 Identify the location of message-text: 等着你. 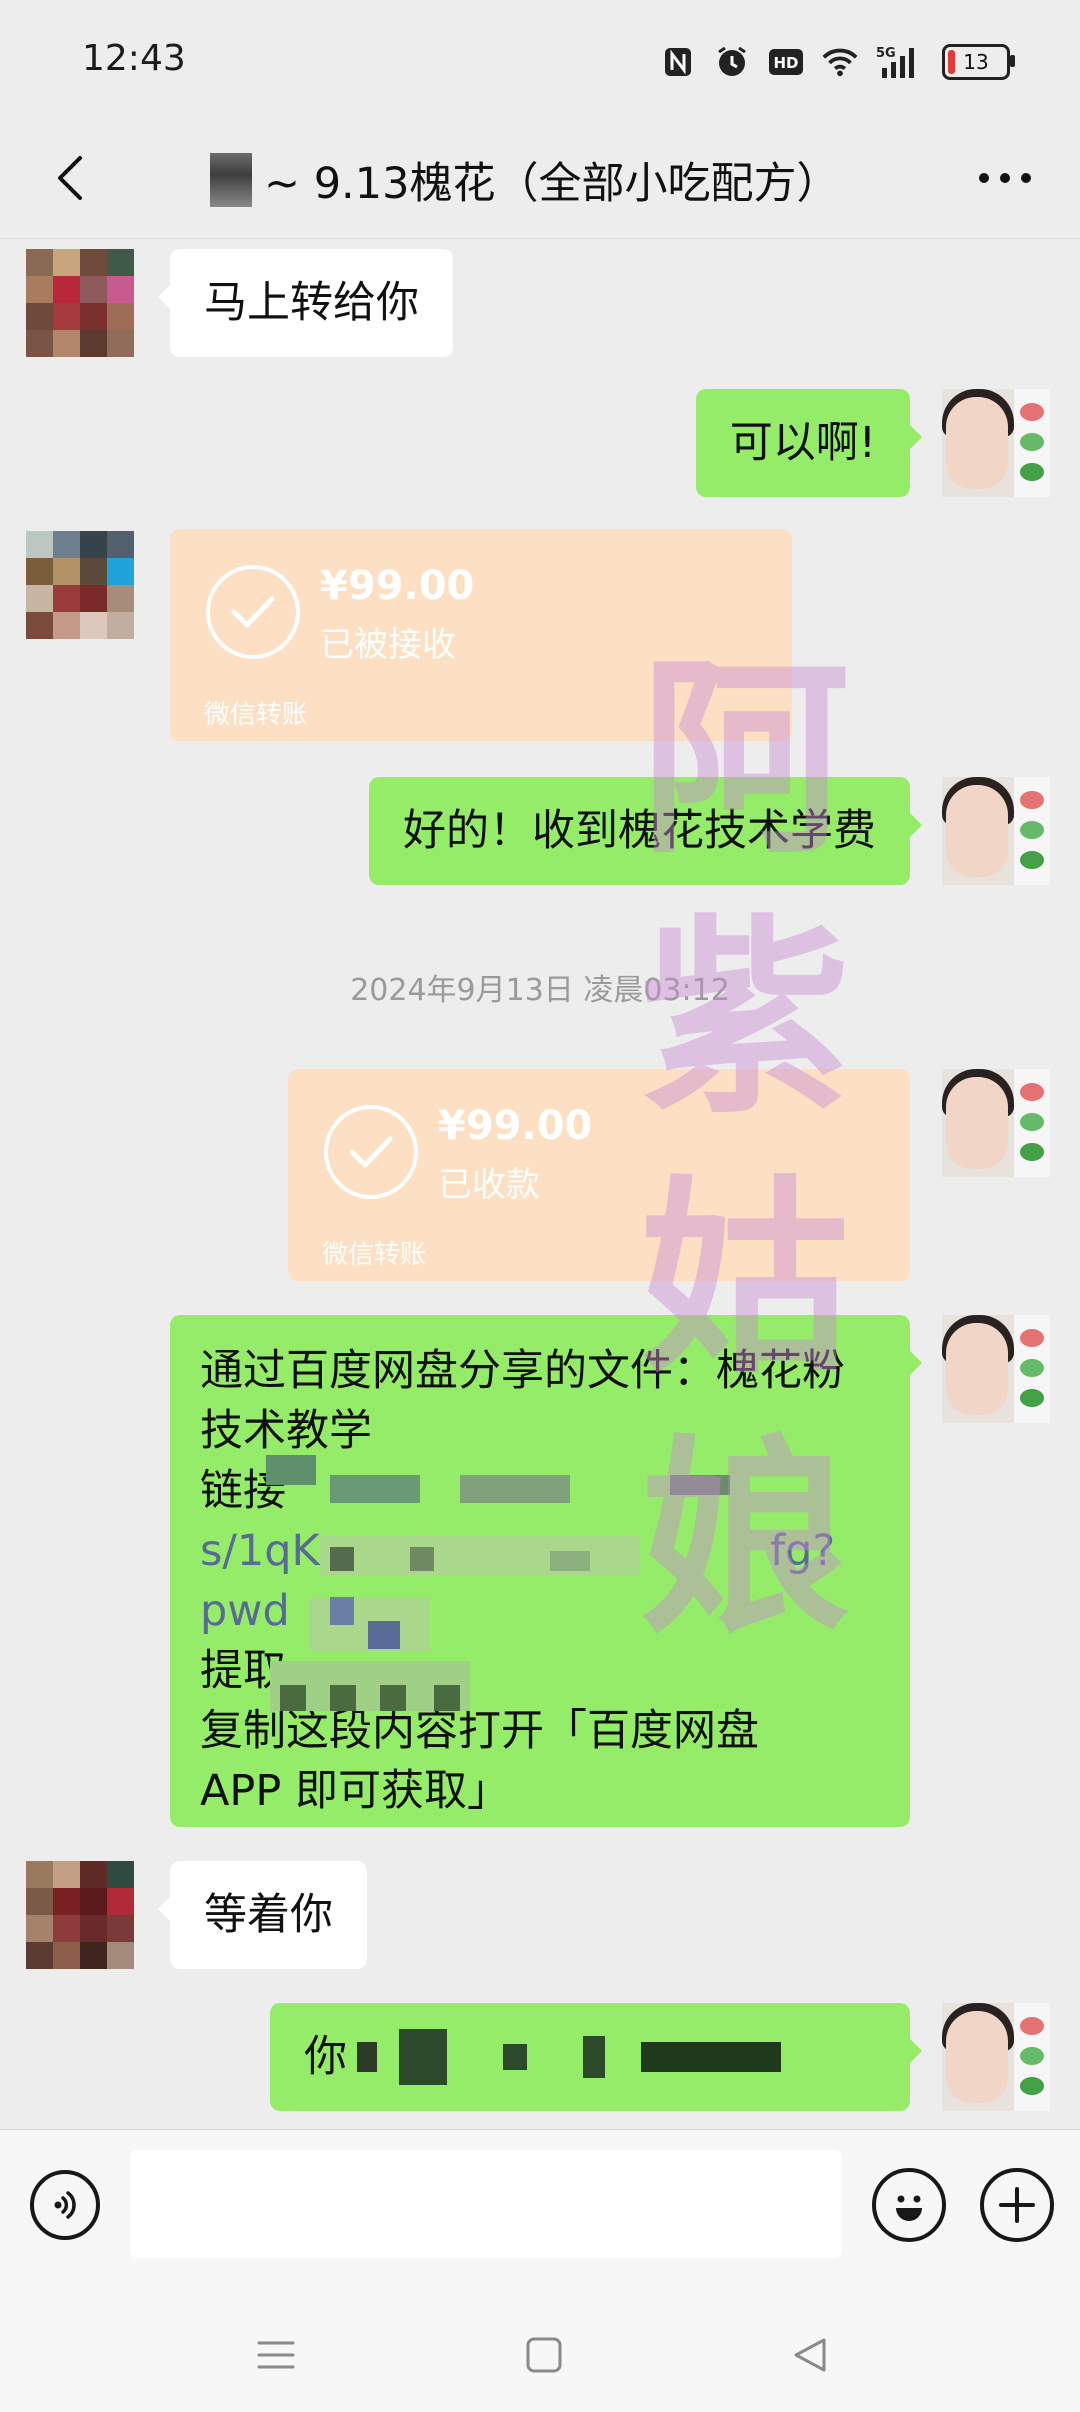
(268, 1915).